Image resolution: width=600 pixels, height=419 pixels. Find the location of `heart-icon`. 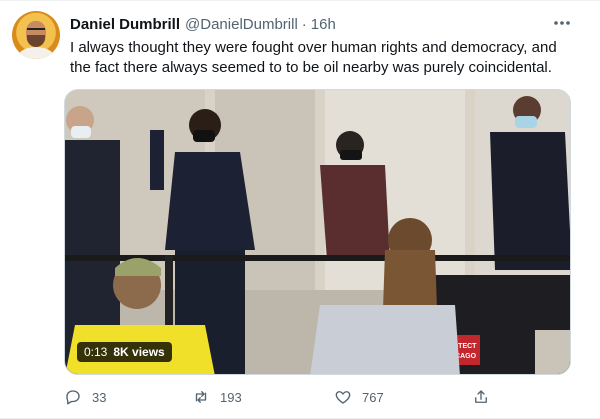

heart-icon is located at coordinates (343, 397).